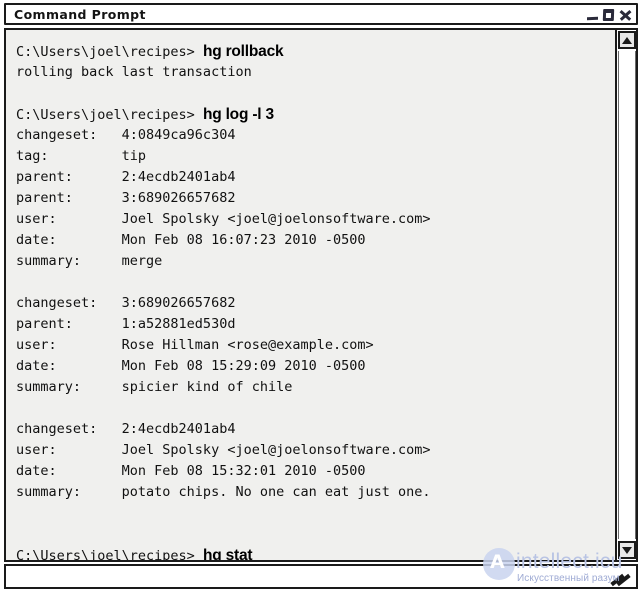  I want to click on terminal-output-line: rolling back last transaction, so click(134, 72).